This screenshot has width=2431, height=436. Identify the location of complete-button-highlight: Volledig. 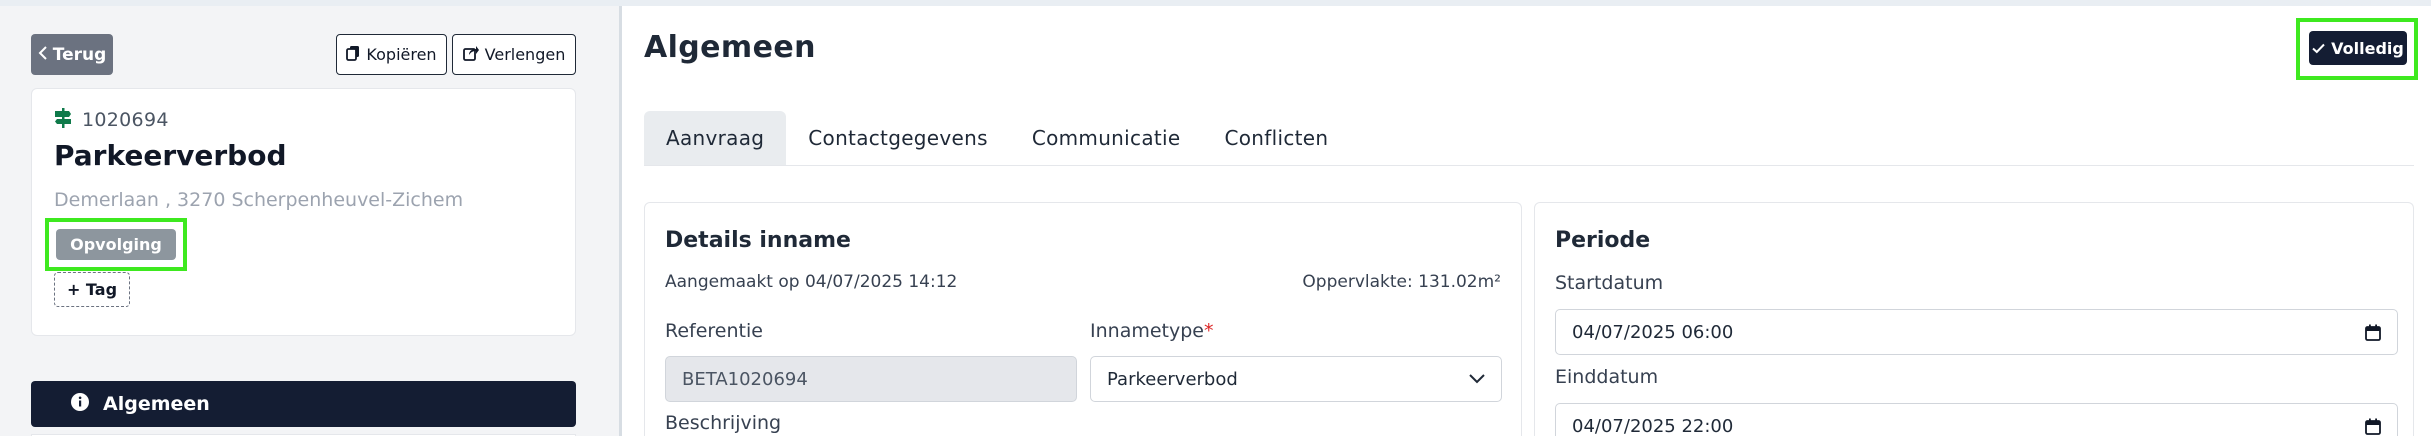
(2357, 49).